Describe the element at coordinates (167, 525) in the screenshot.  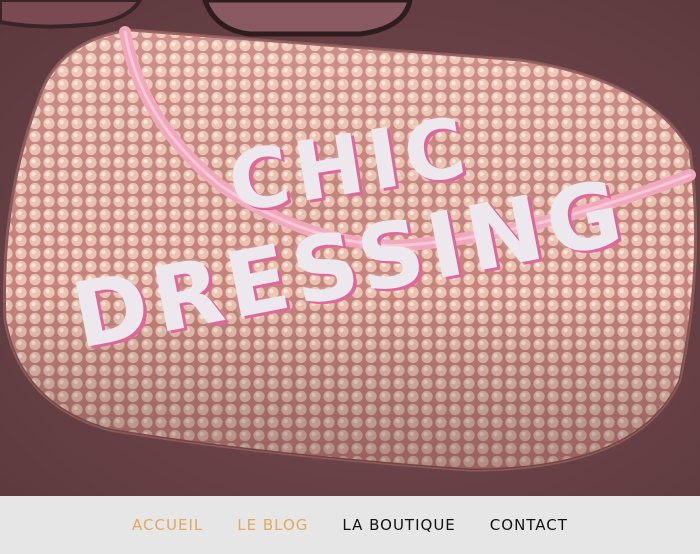
I see `nav-item-accueil: ACCUEIL` at that location.